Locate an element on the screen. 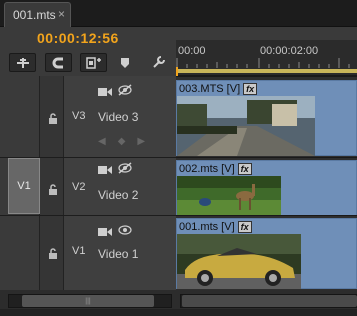  clip-002: 002.mts [V] fx is located at coordinates (266, 188).